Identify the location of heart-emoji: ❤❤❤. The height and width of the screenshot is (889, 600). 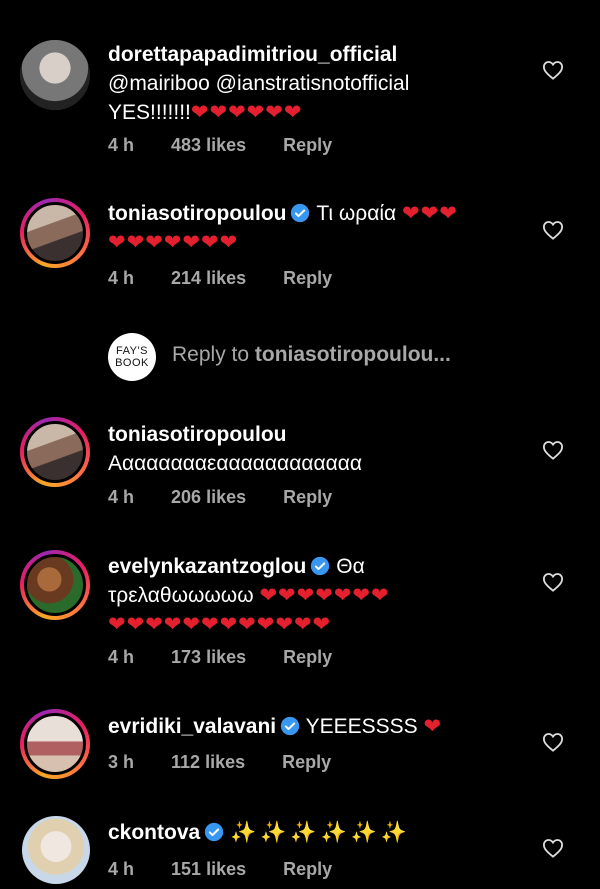
(430, 213).